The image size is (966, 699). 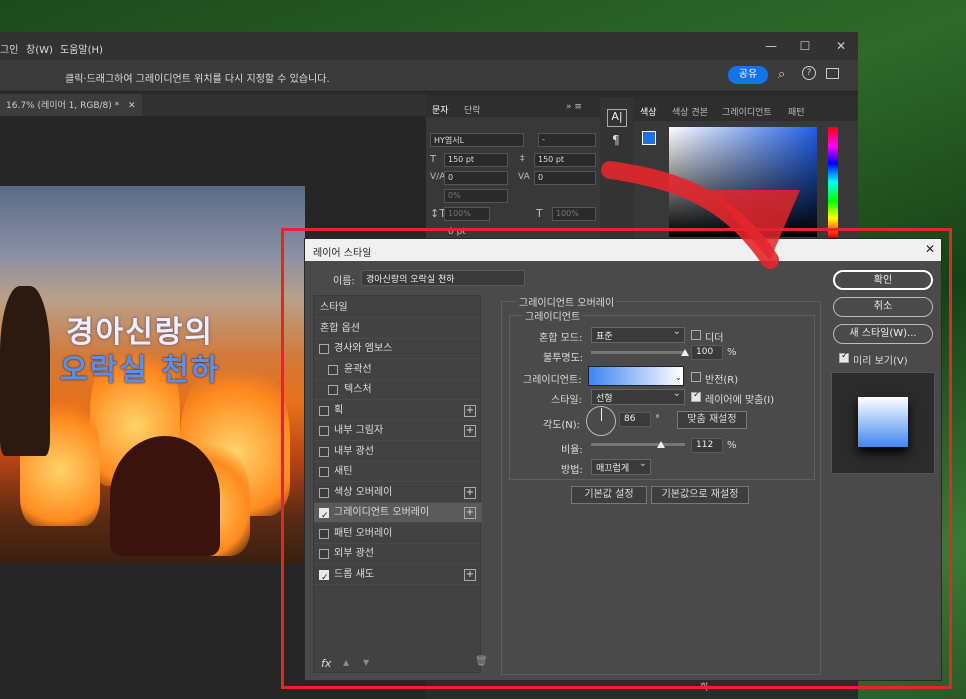 I want to click on tab-color: 색상, so click(x=648, y=111).